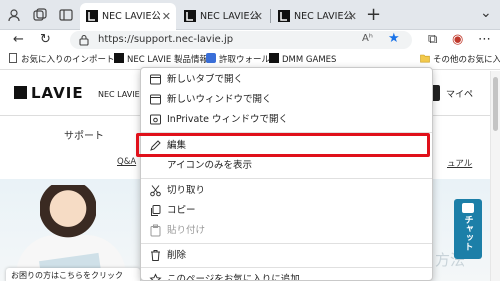  I want to click on add-favorite-icon, so click(155, 276).